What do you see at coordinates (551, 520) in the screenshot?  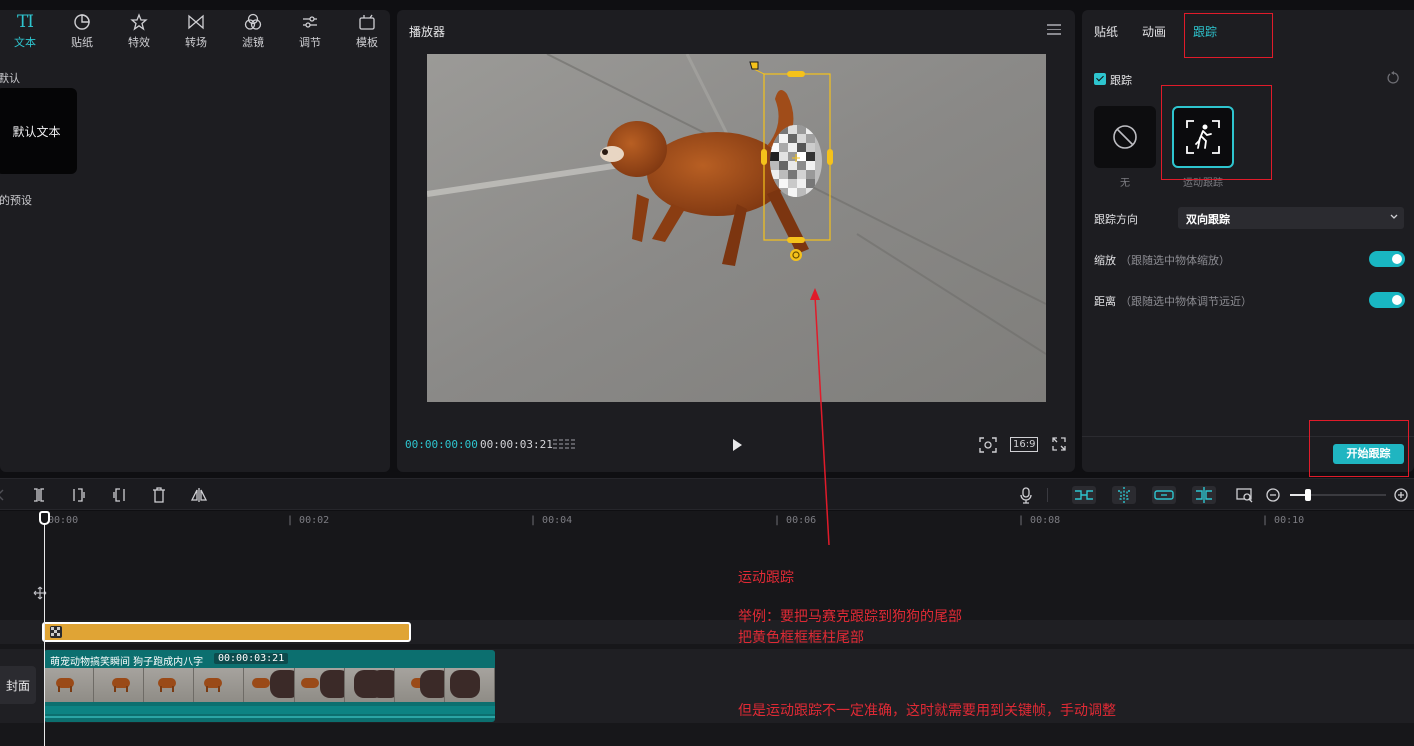 I see `tick-label: | 00:04` at bounding box center [551, 520].